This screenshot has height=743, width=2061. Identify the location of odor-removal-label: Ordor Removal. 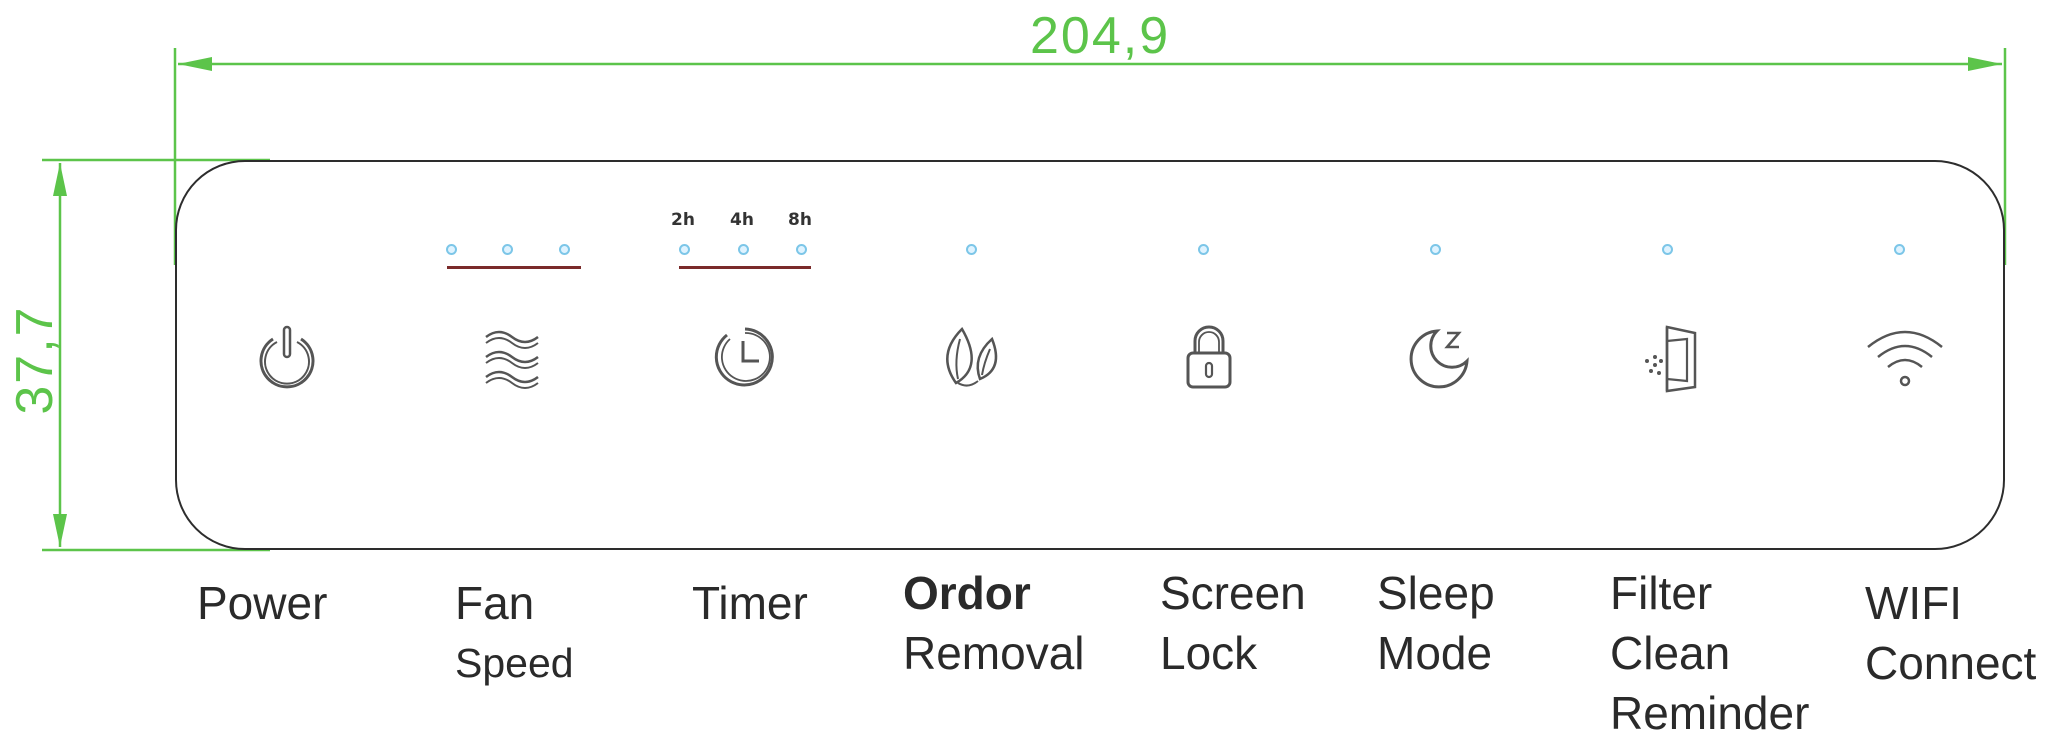
(994, 623).